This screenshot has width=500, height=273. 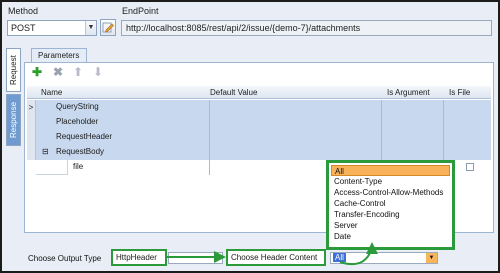 What do you see at coordinates (358, 254) in the screenshot?
I see `arrow-up-icon` at bounding box center [358, 254].